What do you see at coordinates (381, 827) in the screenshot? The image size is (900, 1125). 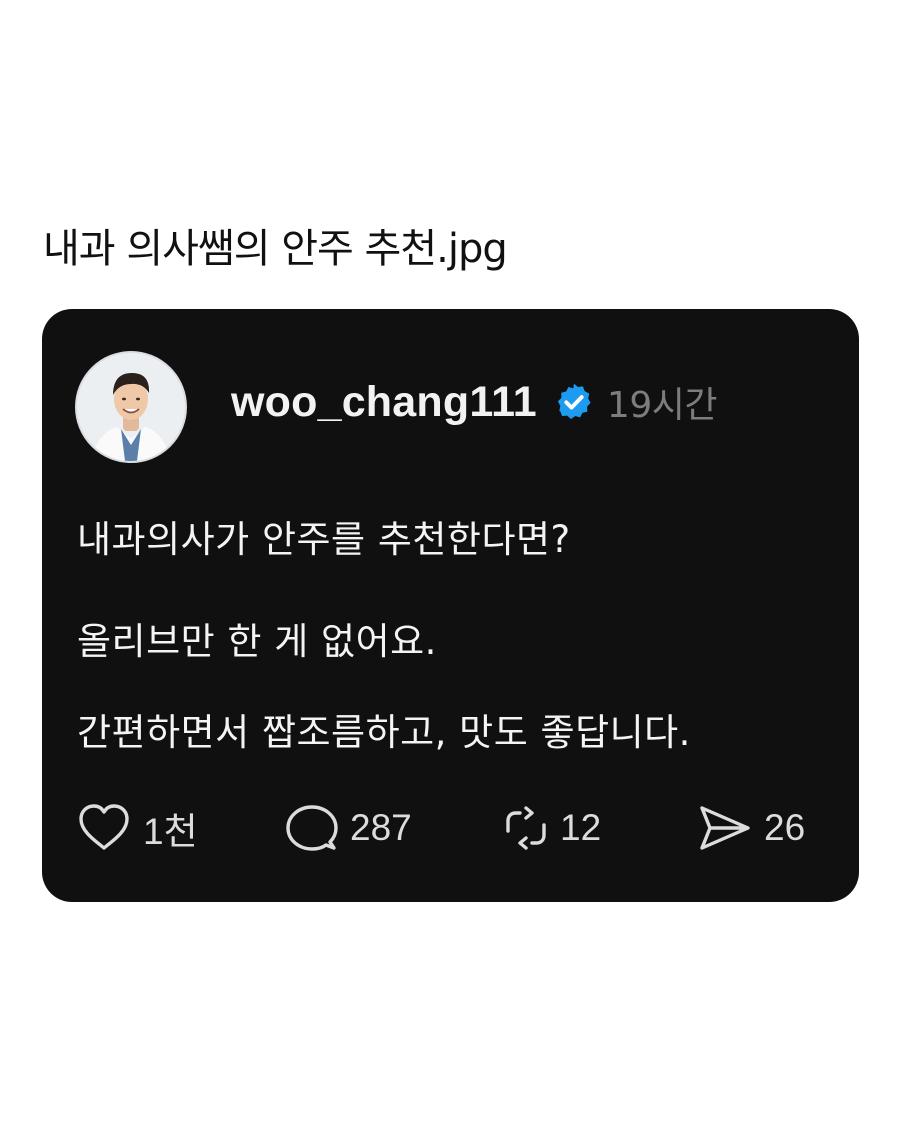 I see `comment-count: 287` at bounding box center [381, 827].